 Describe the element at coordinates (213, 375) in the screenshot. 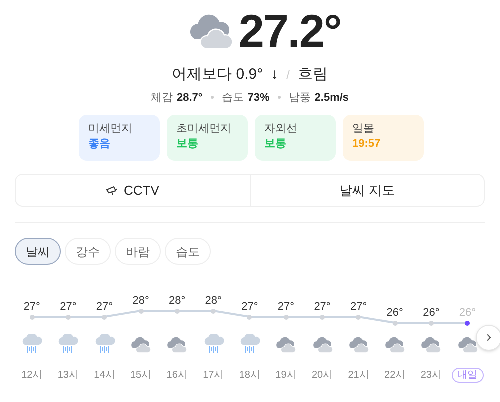

I see `hour-label: 17시` at that location.